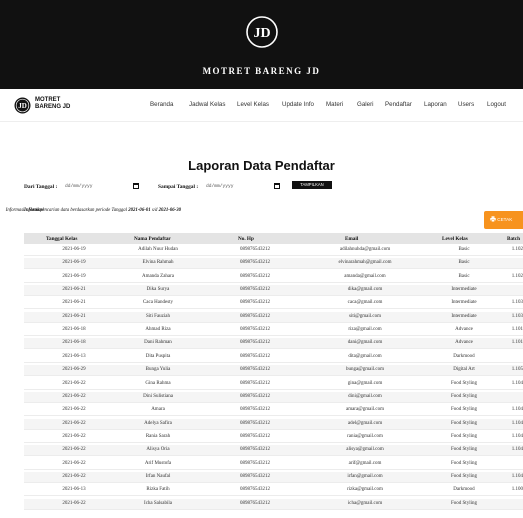 This screenshot has width=523, height=518. What do you see at coordinates (365, 316) in the screenshot?
I see `table-cell: siti@gmail.com` at bounding box center [365, 316].